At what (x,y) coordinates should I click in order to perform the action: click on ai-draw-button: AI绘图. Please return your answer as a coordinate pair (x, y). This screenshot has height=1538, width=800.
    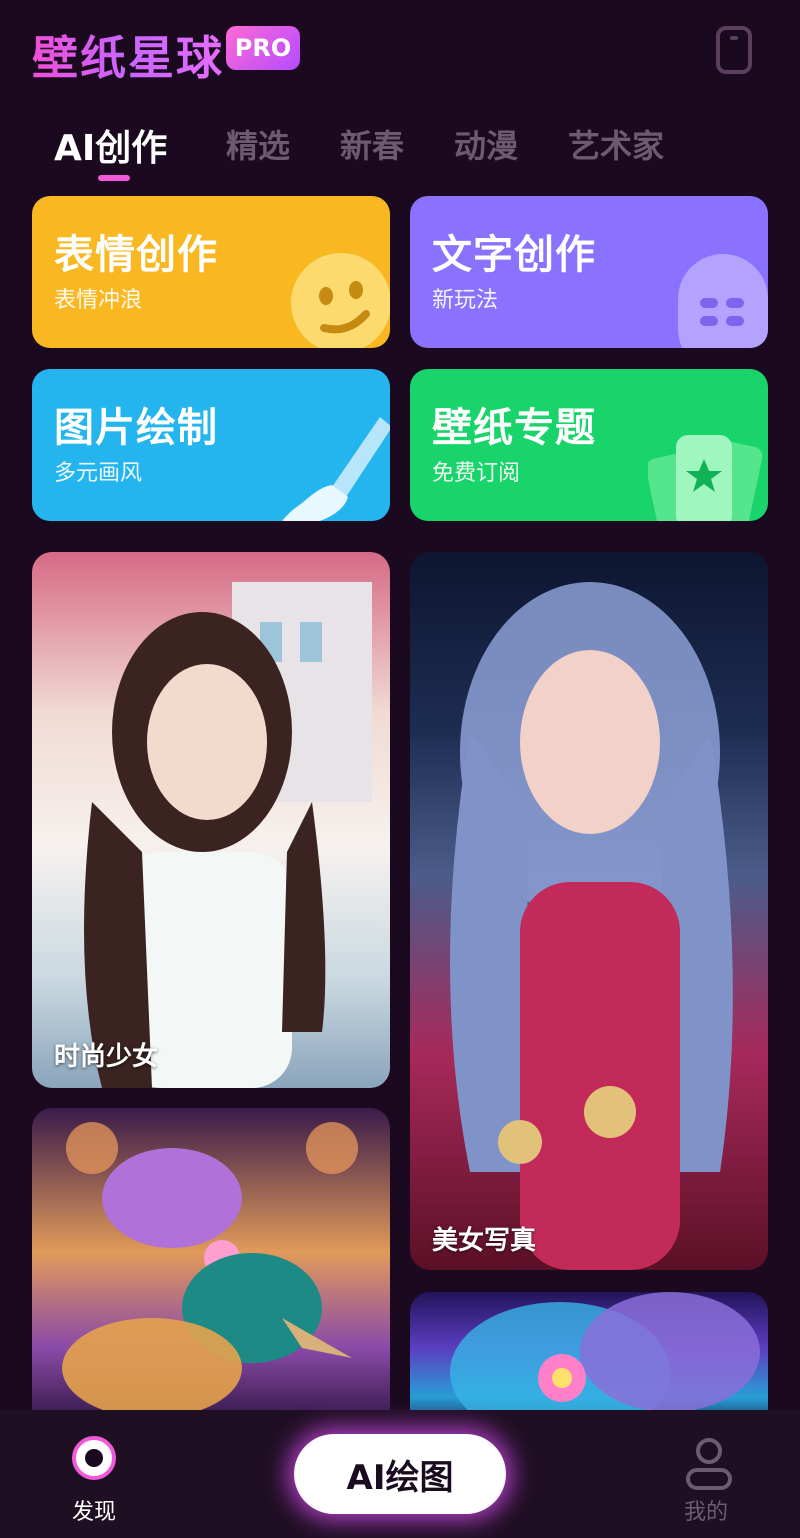
    Looking at the image, I should click on (400, 1474).